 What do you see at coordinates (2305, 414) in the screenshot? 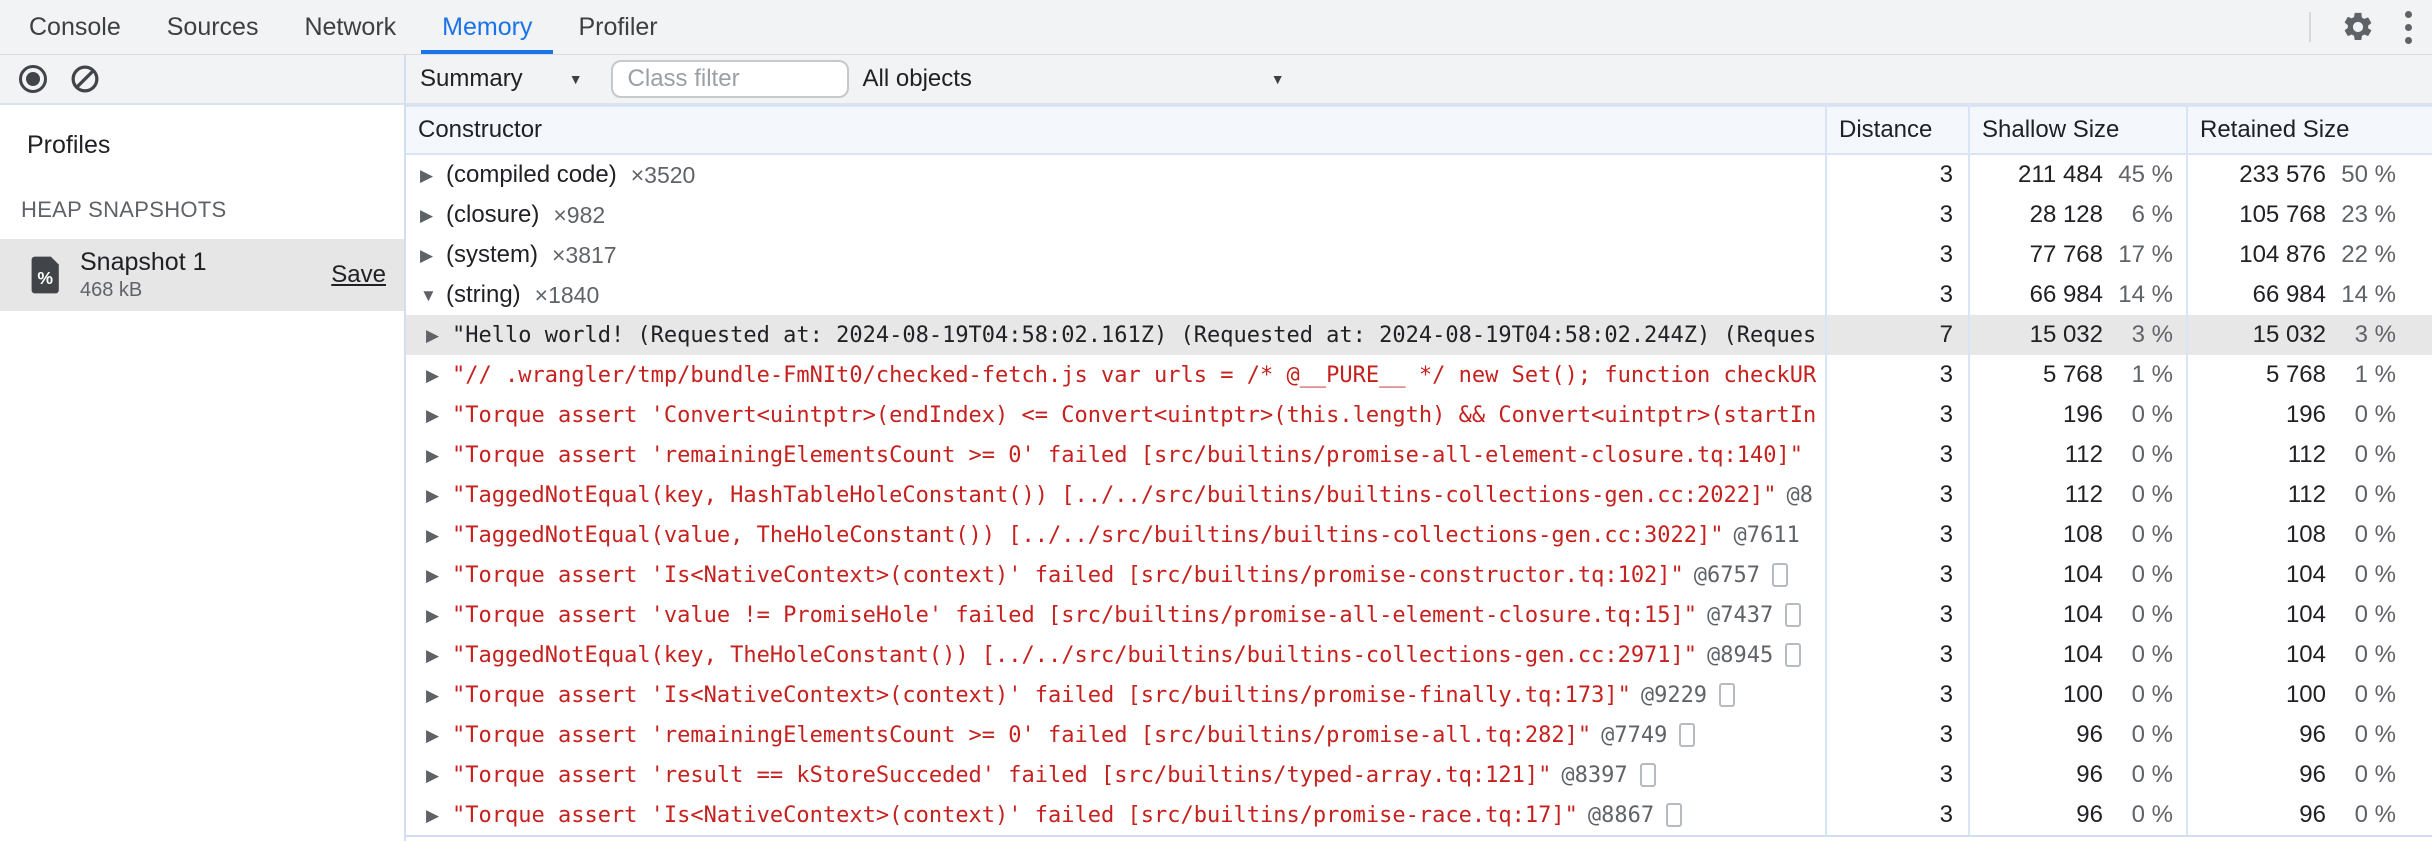
I see `size-value: 196` at bounding box center [2305, 414].